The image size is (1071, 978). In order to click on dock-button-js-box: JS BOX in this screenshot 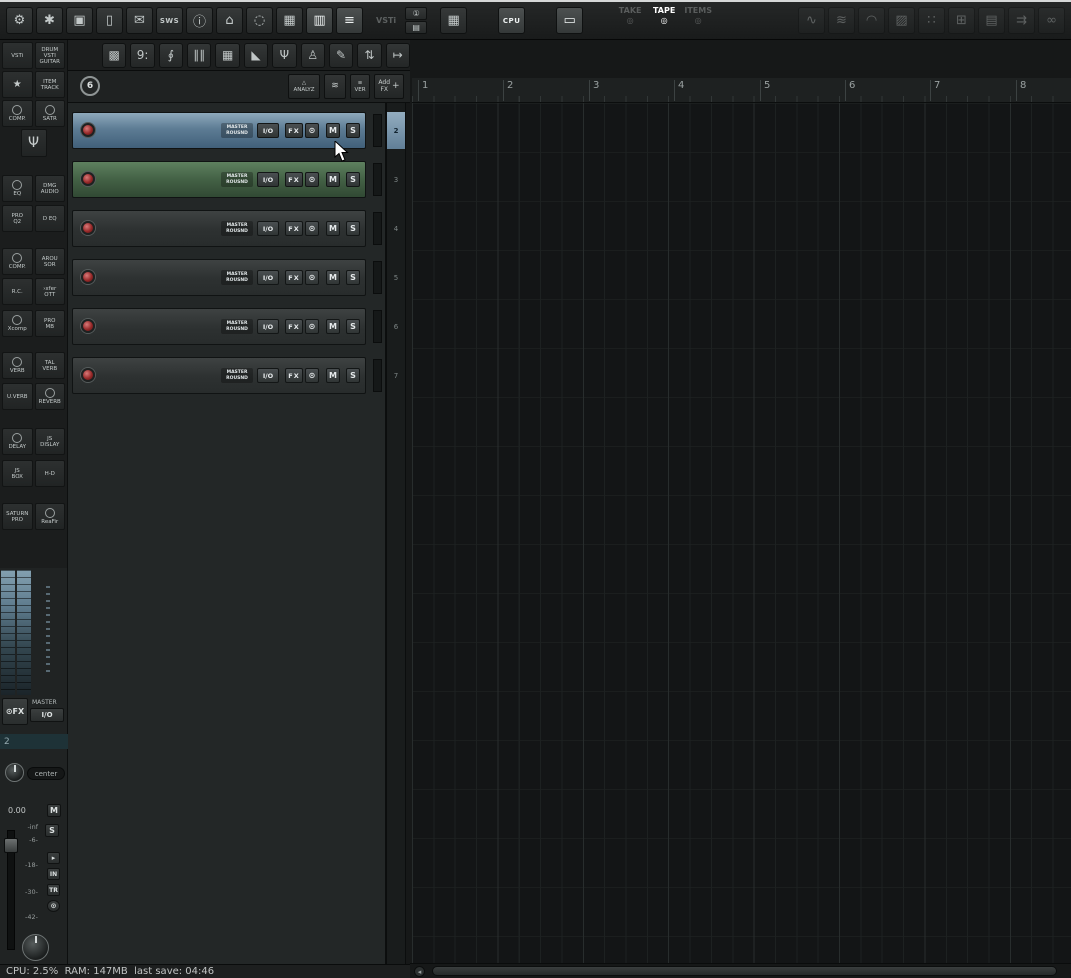, I will do `click(17, 473)`.